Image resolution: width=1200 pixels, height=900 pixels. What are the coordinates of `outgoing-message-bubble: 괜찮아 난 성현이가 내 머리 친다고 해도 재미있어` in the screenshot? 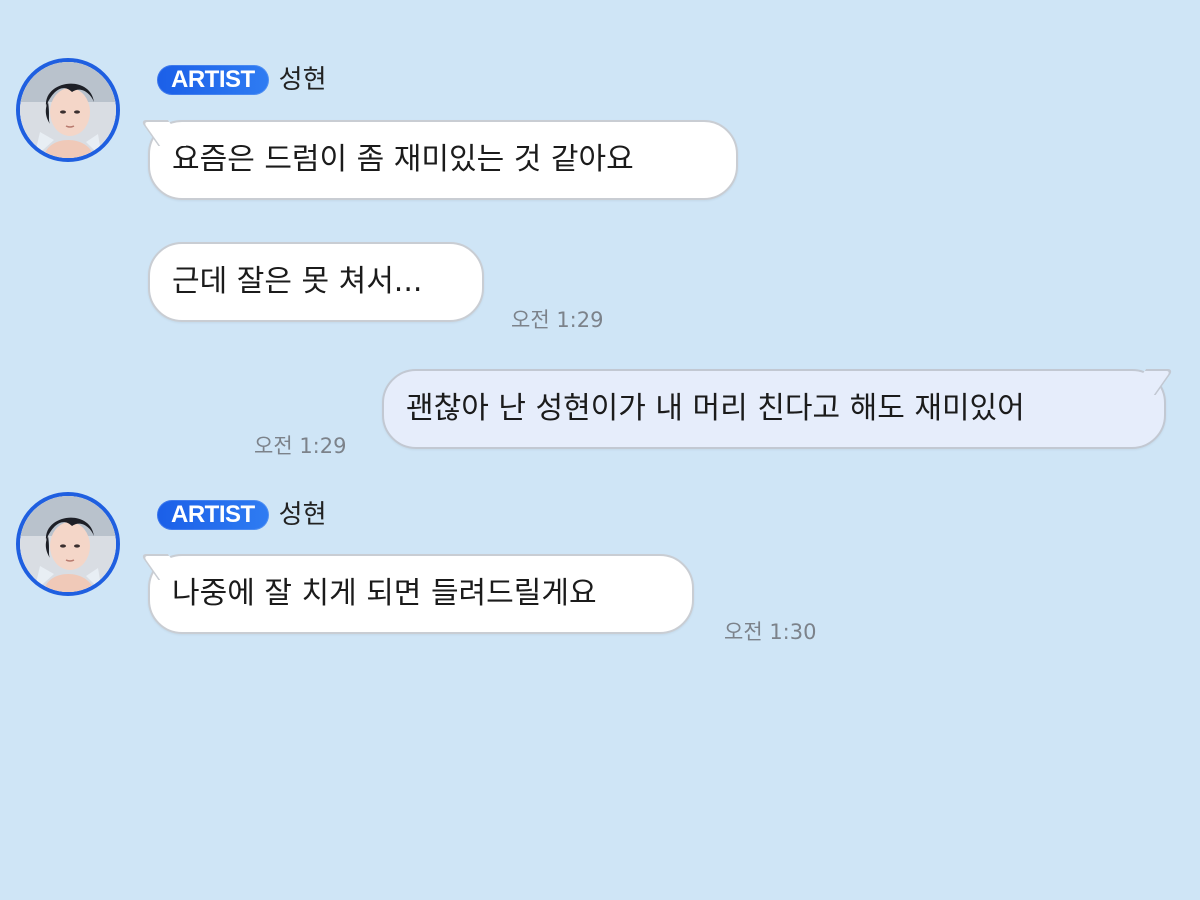 It's located at (774, 409).